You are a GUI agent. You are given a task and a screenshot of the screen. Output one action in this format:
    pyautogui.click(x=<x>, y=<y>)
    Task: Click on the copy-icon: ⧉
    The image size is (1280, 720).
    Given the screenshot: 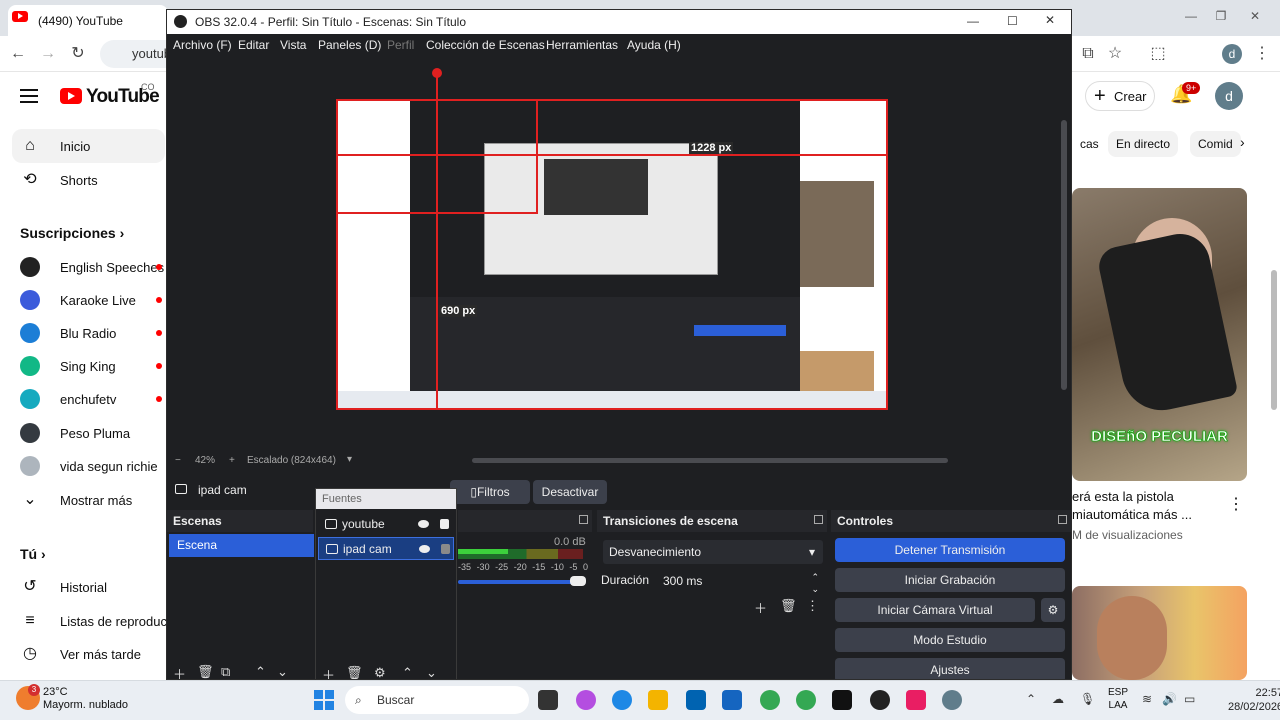 What is the action you would take?
    pyautogui.click(x=225, y=671)
    